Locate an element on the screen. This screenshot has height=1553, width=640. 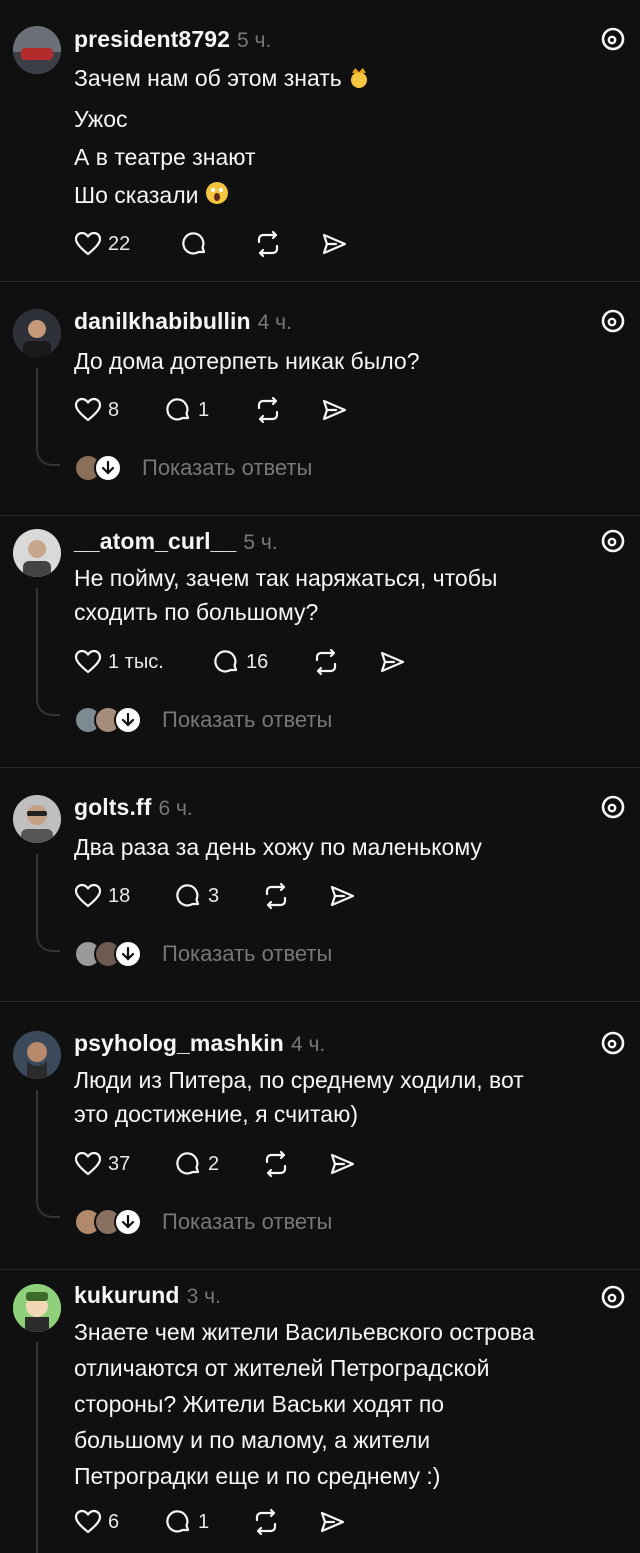
like-button: 18 is located at coordinates (124, 896).